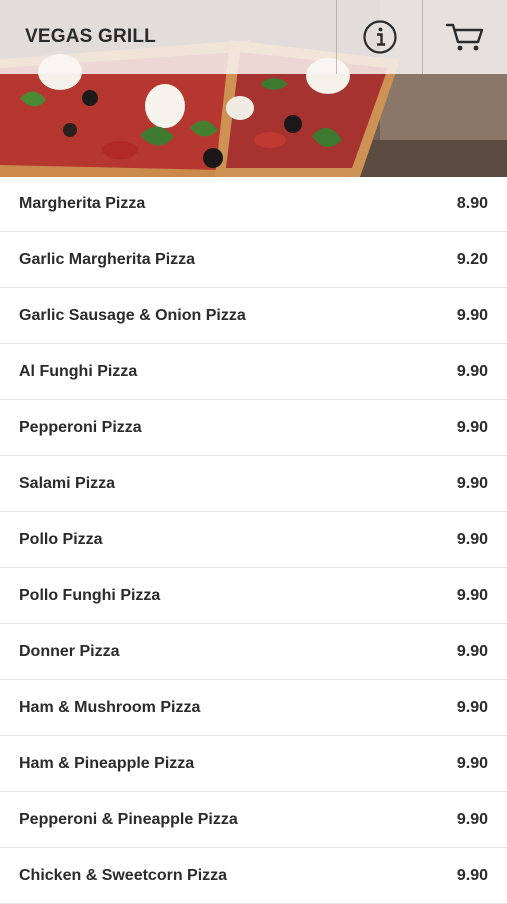 Image resolution: width=507 pixels, height=904 pixels. Describe the element at coordinates (253, 876) in the screenshot. I see `menu-item: Chicken & Sweetcorn Pizza 9.90` at that location.